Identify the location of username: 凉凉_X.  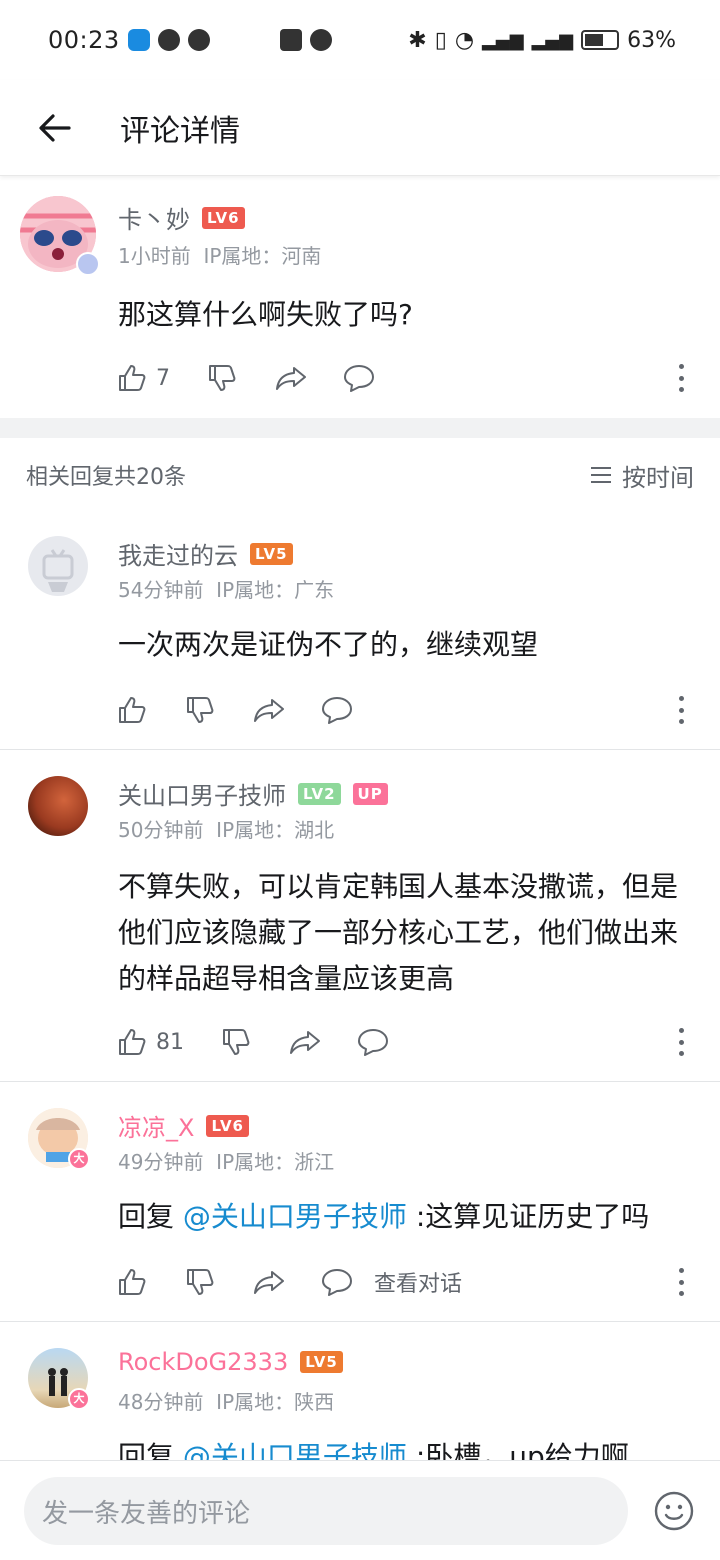
(156, 1125).